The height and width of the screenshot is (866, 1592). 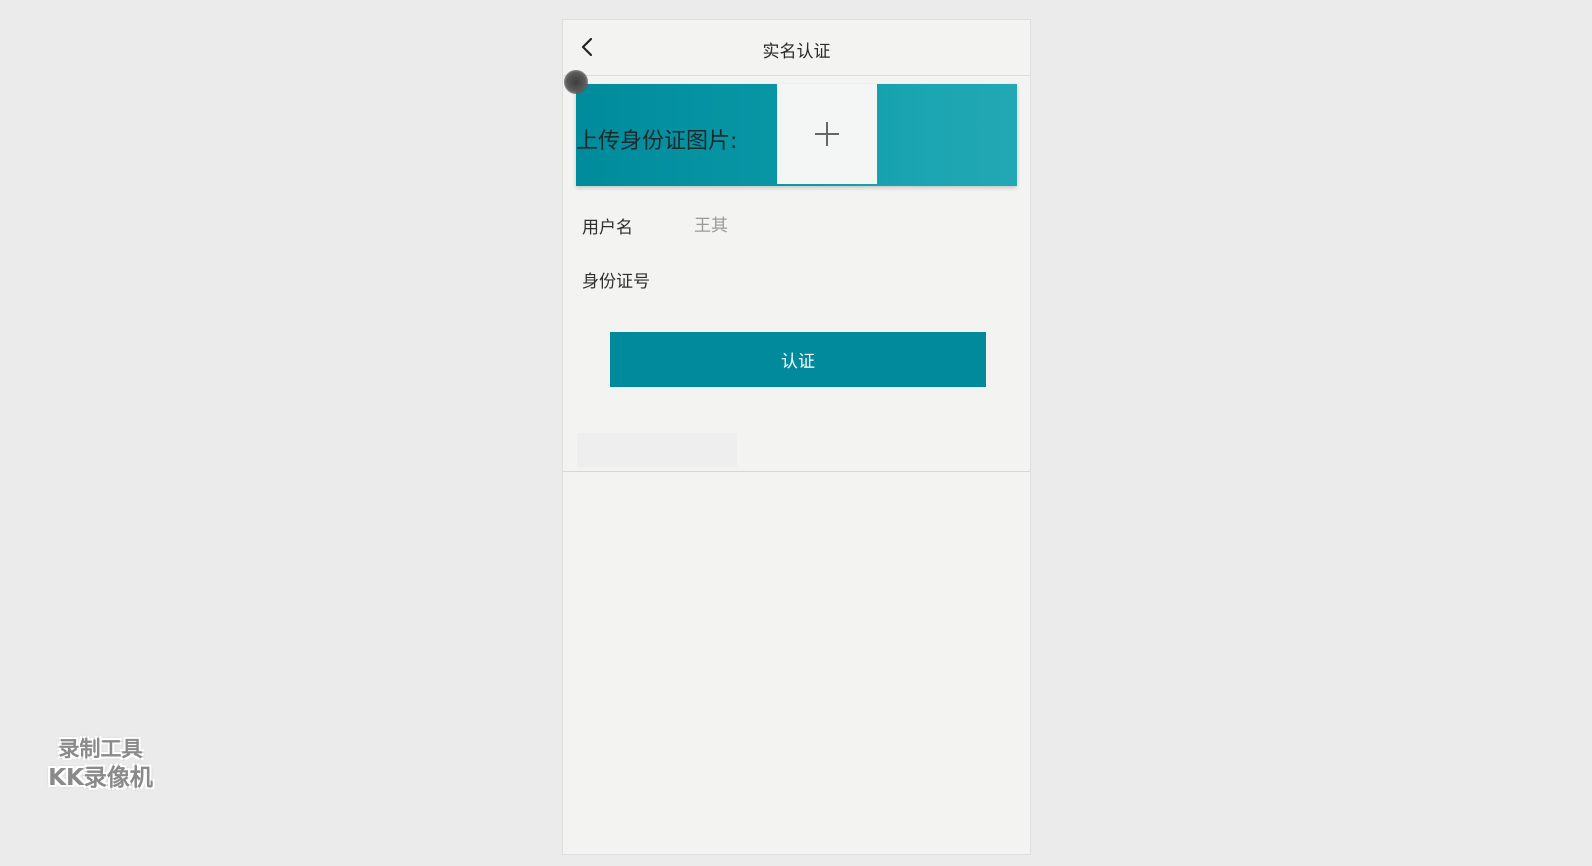 What do you see at coordinates (100, 778) in the screenshot?
I see `watermark-line-2: KK录像机` at bounding box center [100, 778].